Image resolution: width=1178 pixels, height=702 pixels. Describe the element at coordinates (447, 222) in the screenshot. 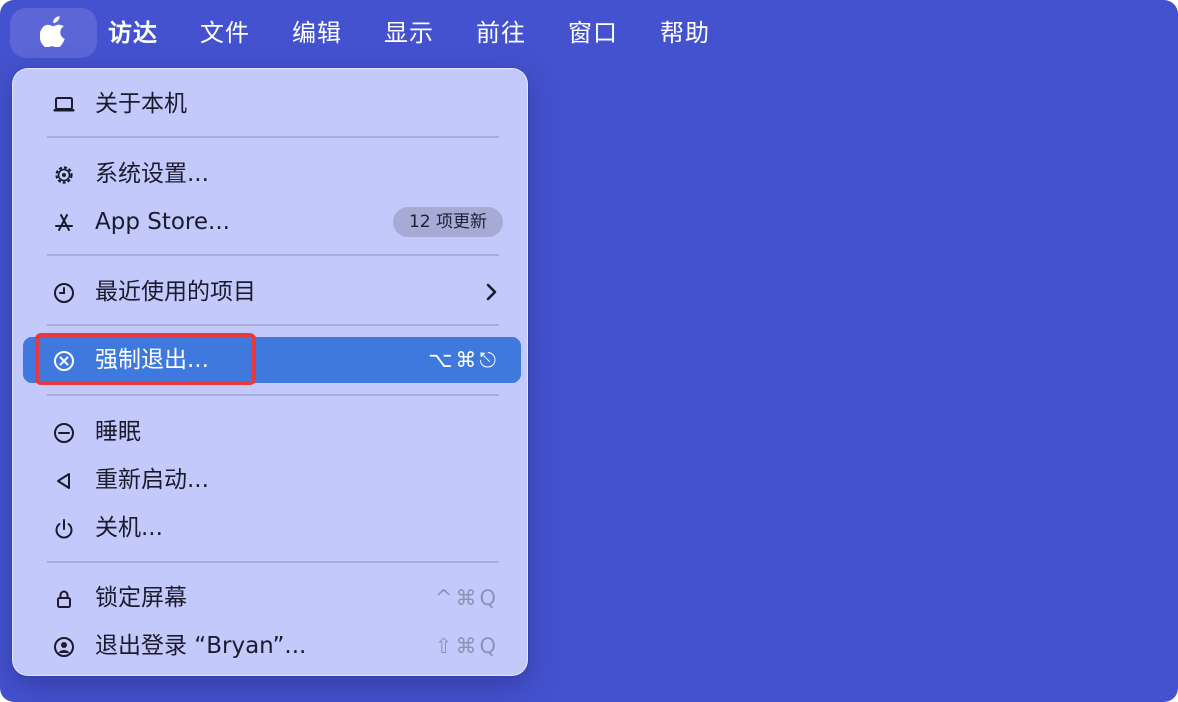

I see `updates-badge: 12 项更新` at that location.